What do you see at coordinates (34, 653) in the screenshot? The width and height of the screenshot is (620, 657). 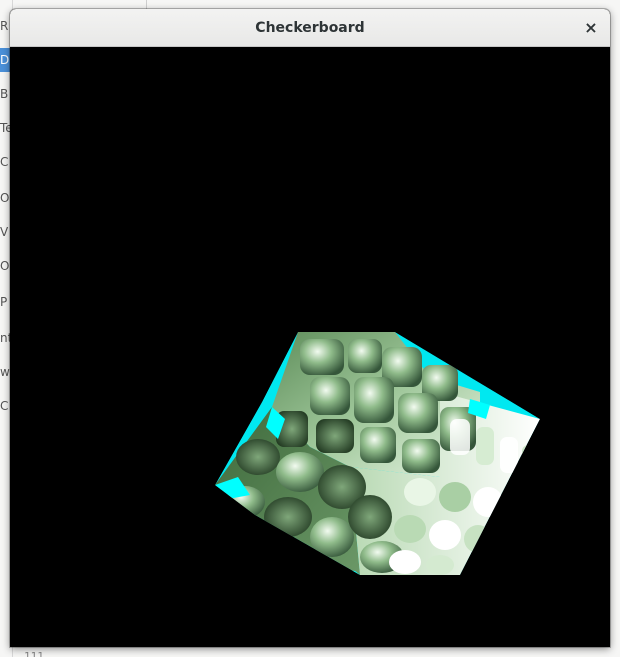 I see `line-number: 111` at bounding box center [34, 653].